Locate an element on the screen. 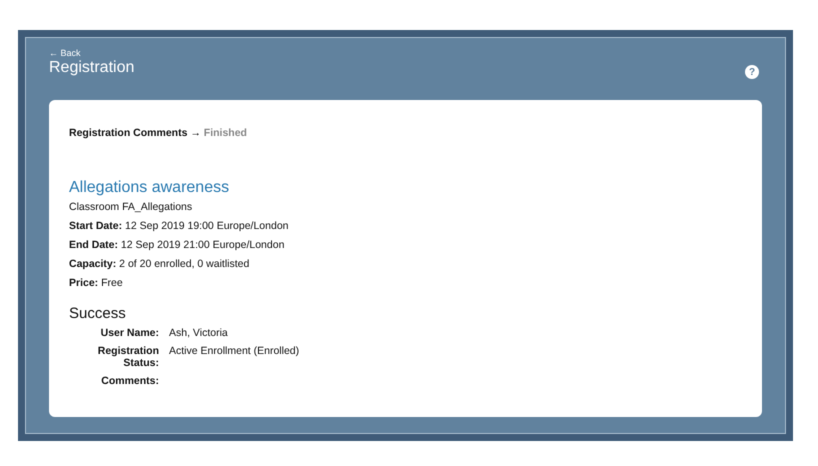 The width and height of the screenshot is (818, 466). result-heading: Success is located at coordinates (98, 313).